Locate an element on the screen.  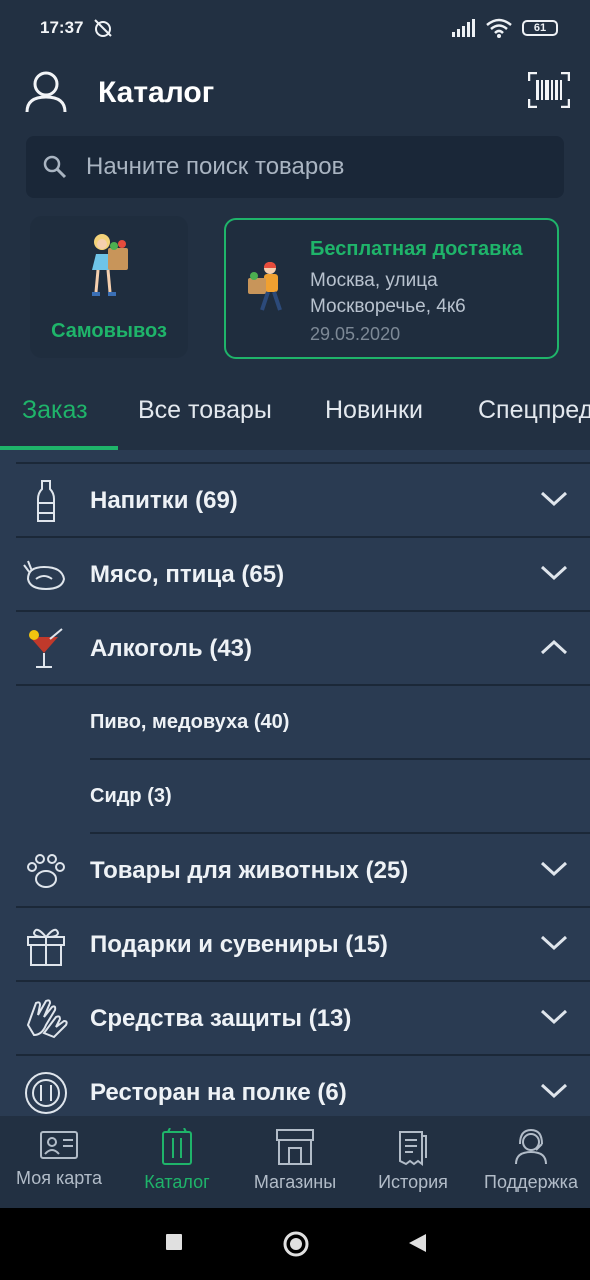
paw-icon is located at coordinates (46, 871).